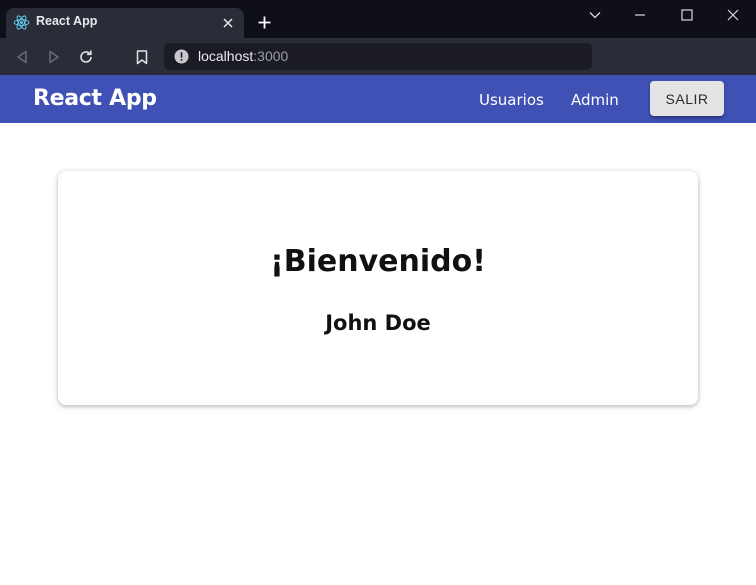  I want to click on browser-toolbar: localhost:3000, so click(378, 56).